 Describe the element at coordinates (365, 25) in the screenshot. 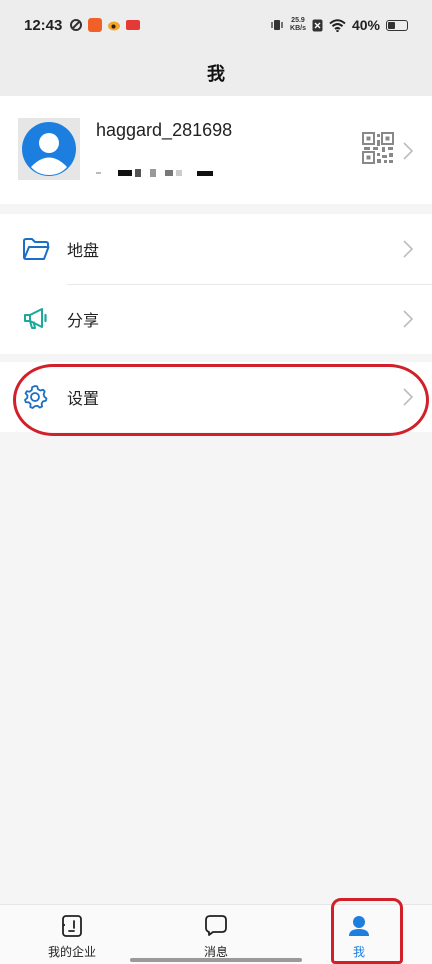

I see `battery-percent: 40%` at that location.